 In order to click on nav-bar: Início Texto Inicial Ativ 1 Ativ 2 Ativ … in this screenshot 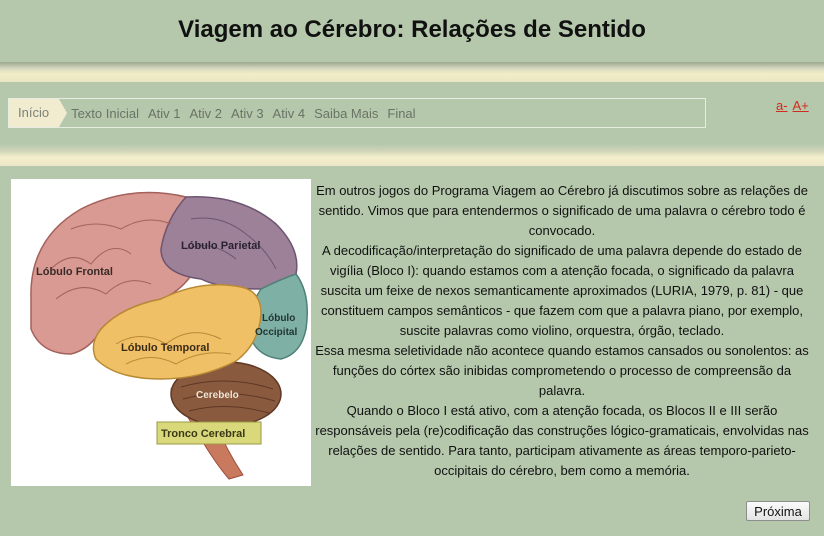, I will do `click(357, 113)`.